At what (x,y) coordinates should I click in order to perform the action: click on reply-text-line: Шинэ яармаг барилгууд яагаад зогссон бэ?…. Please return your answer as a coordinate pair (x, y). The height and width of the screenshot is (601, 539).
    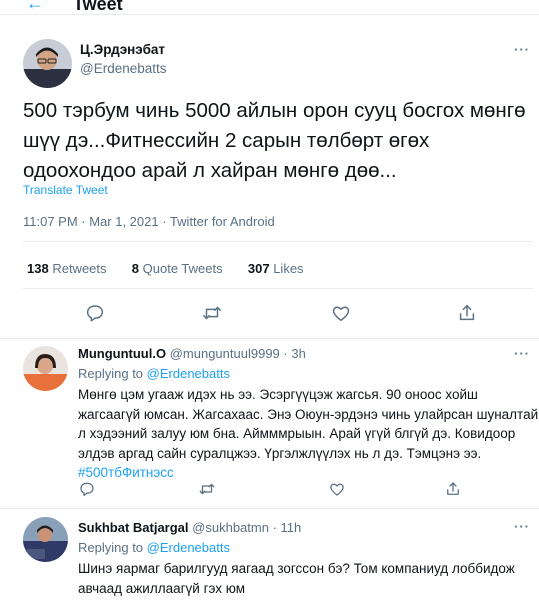
    Looking at the image, I should click on (296, 568).